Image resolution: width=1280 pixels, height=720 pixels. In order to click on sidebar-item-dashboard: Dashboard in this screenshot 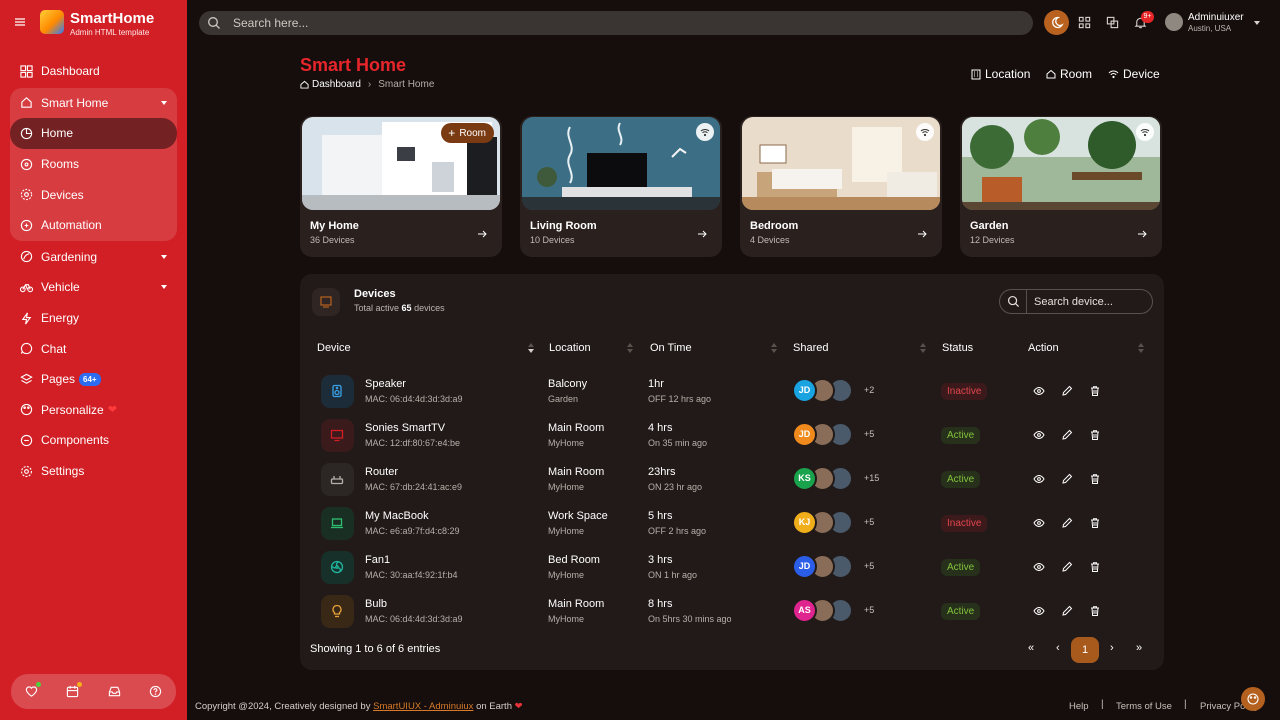, I will do `click(93, 71)`.